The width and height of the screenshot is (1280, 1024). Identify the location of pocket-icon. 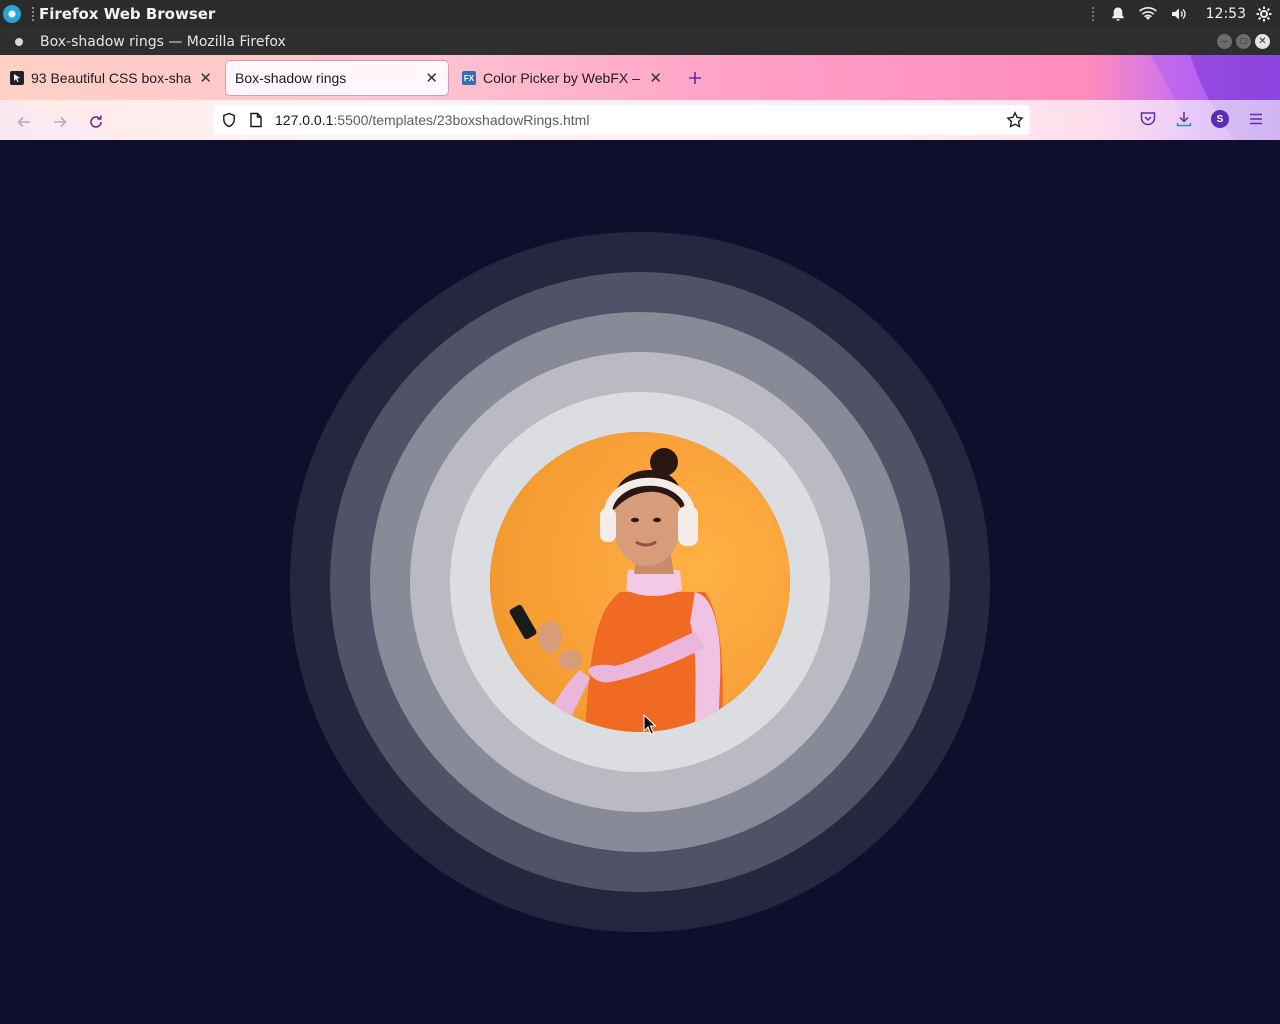
(1148, 119).